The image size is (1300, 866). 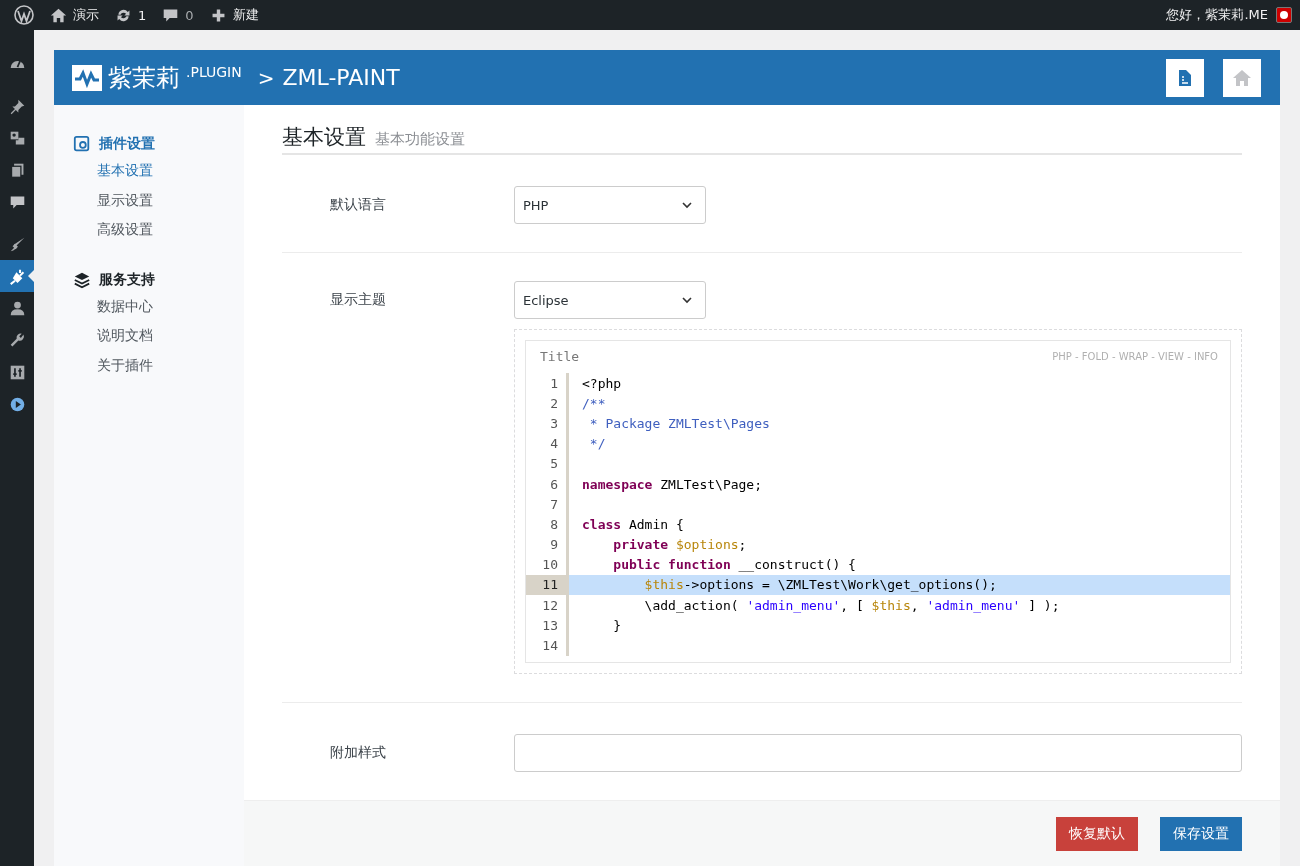 What do you see at coordinates (547, 423) in the screenshot?
I see `line-number: 3` at bounding box center [547, 423].